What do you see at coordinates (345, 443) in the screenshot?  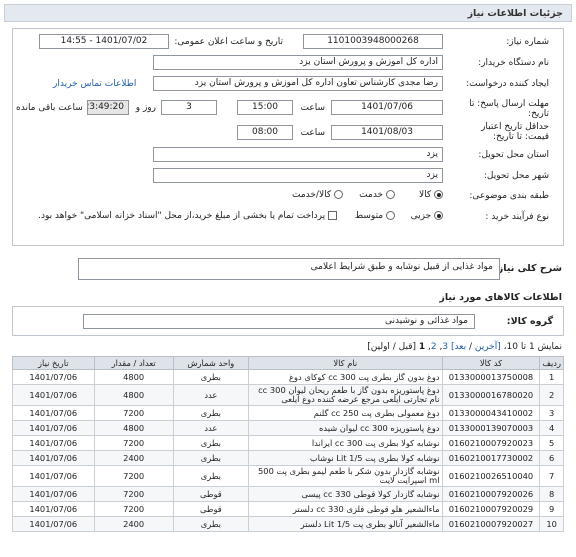 I see `item-name-cell: نوشابه کولا بطری پت 300 cc ایراندا` at bounding box center [345, 443].